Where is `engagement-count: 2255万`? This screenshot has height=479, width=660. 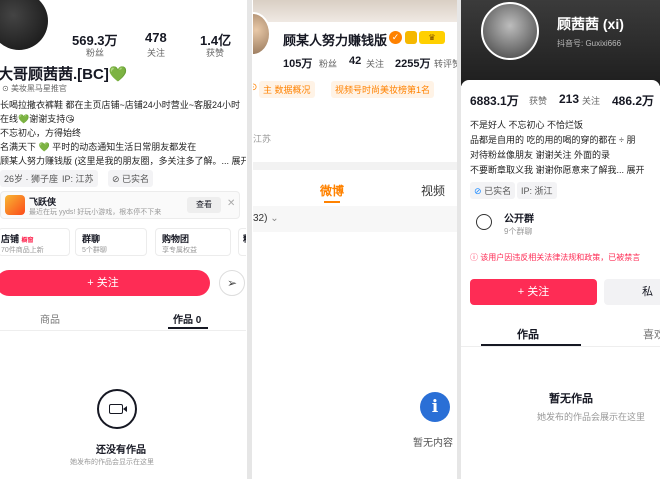
engagement-count: 2255万 is located at coordinates (413, 64).